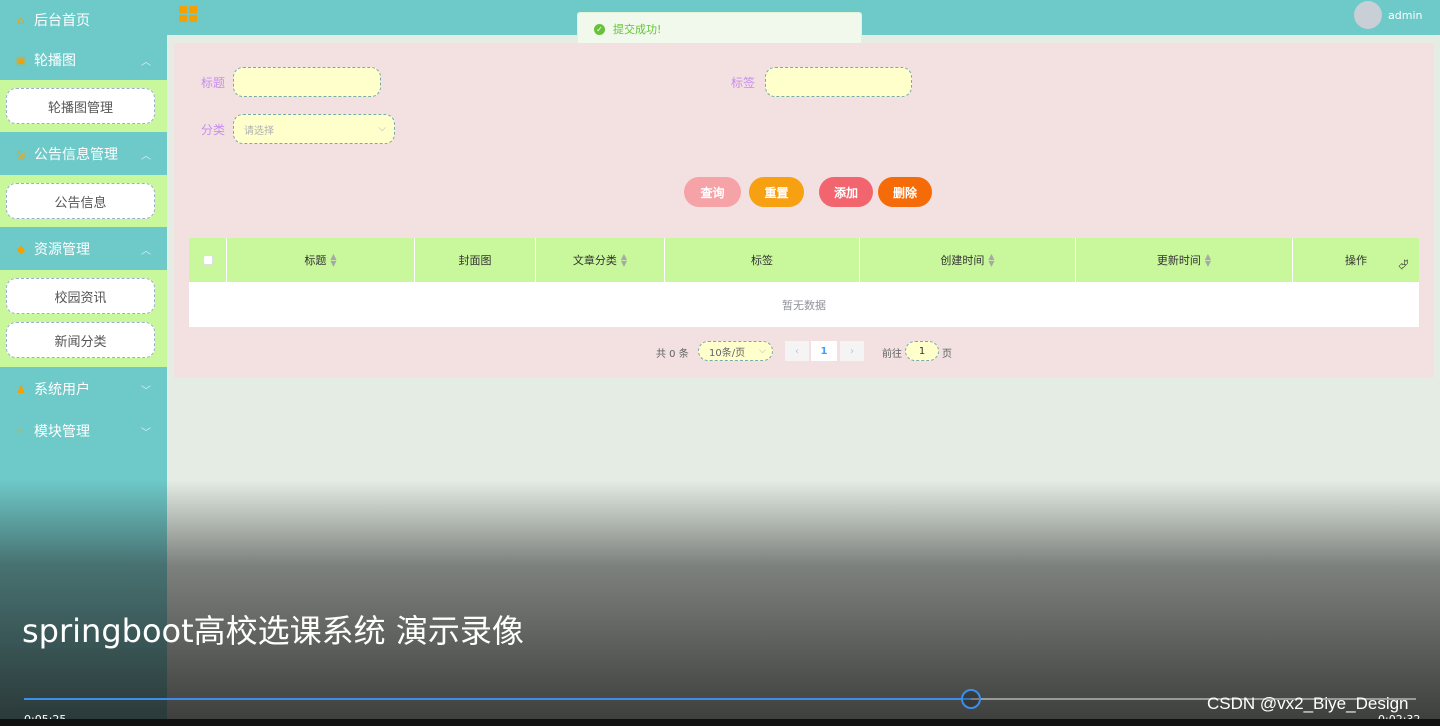  Describe the element at coordinates (62, 21) in the screenshot. I see `menu-home-label: 后台首页` at that location.